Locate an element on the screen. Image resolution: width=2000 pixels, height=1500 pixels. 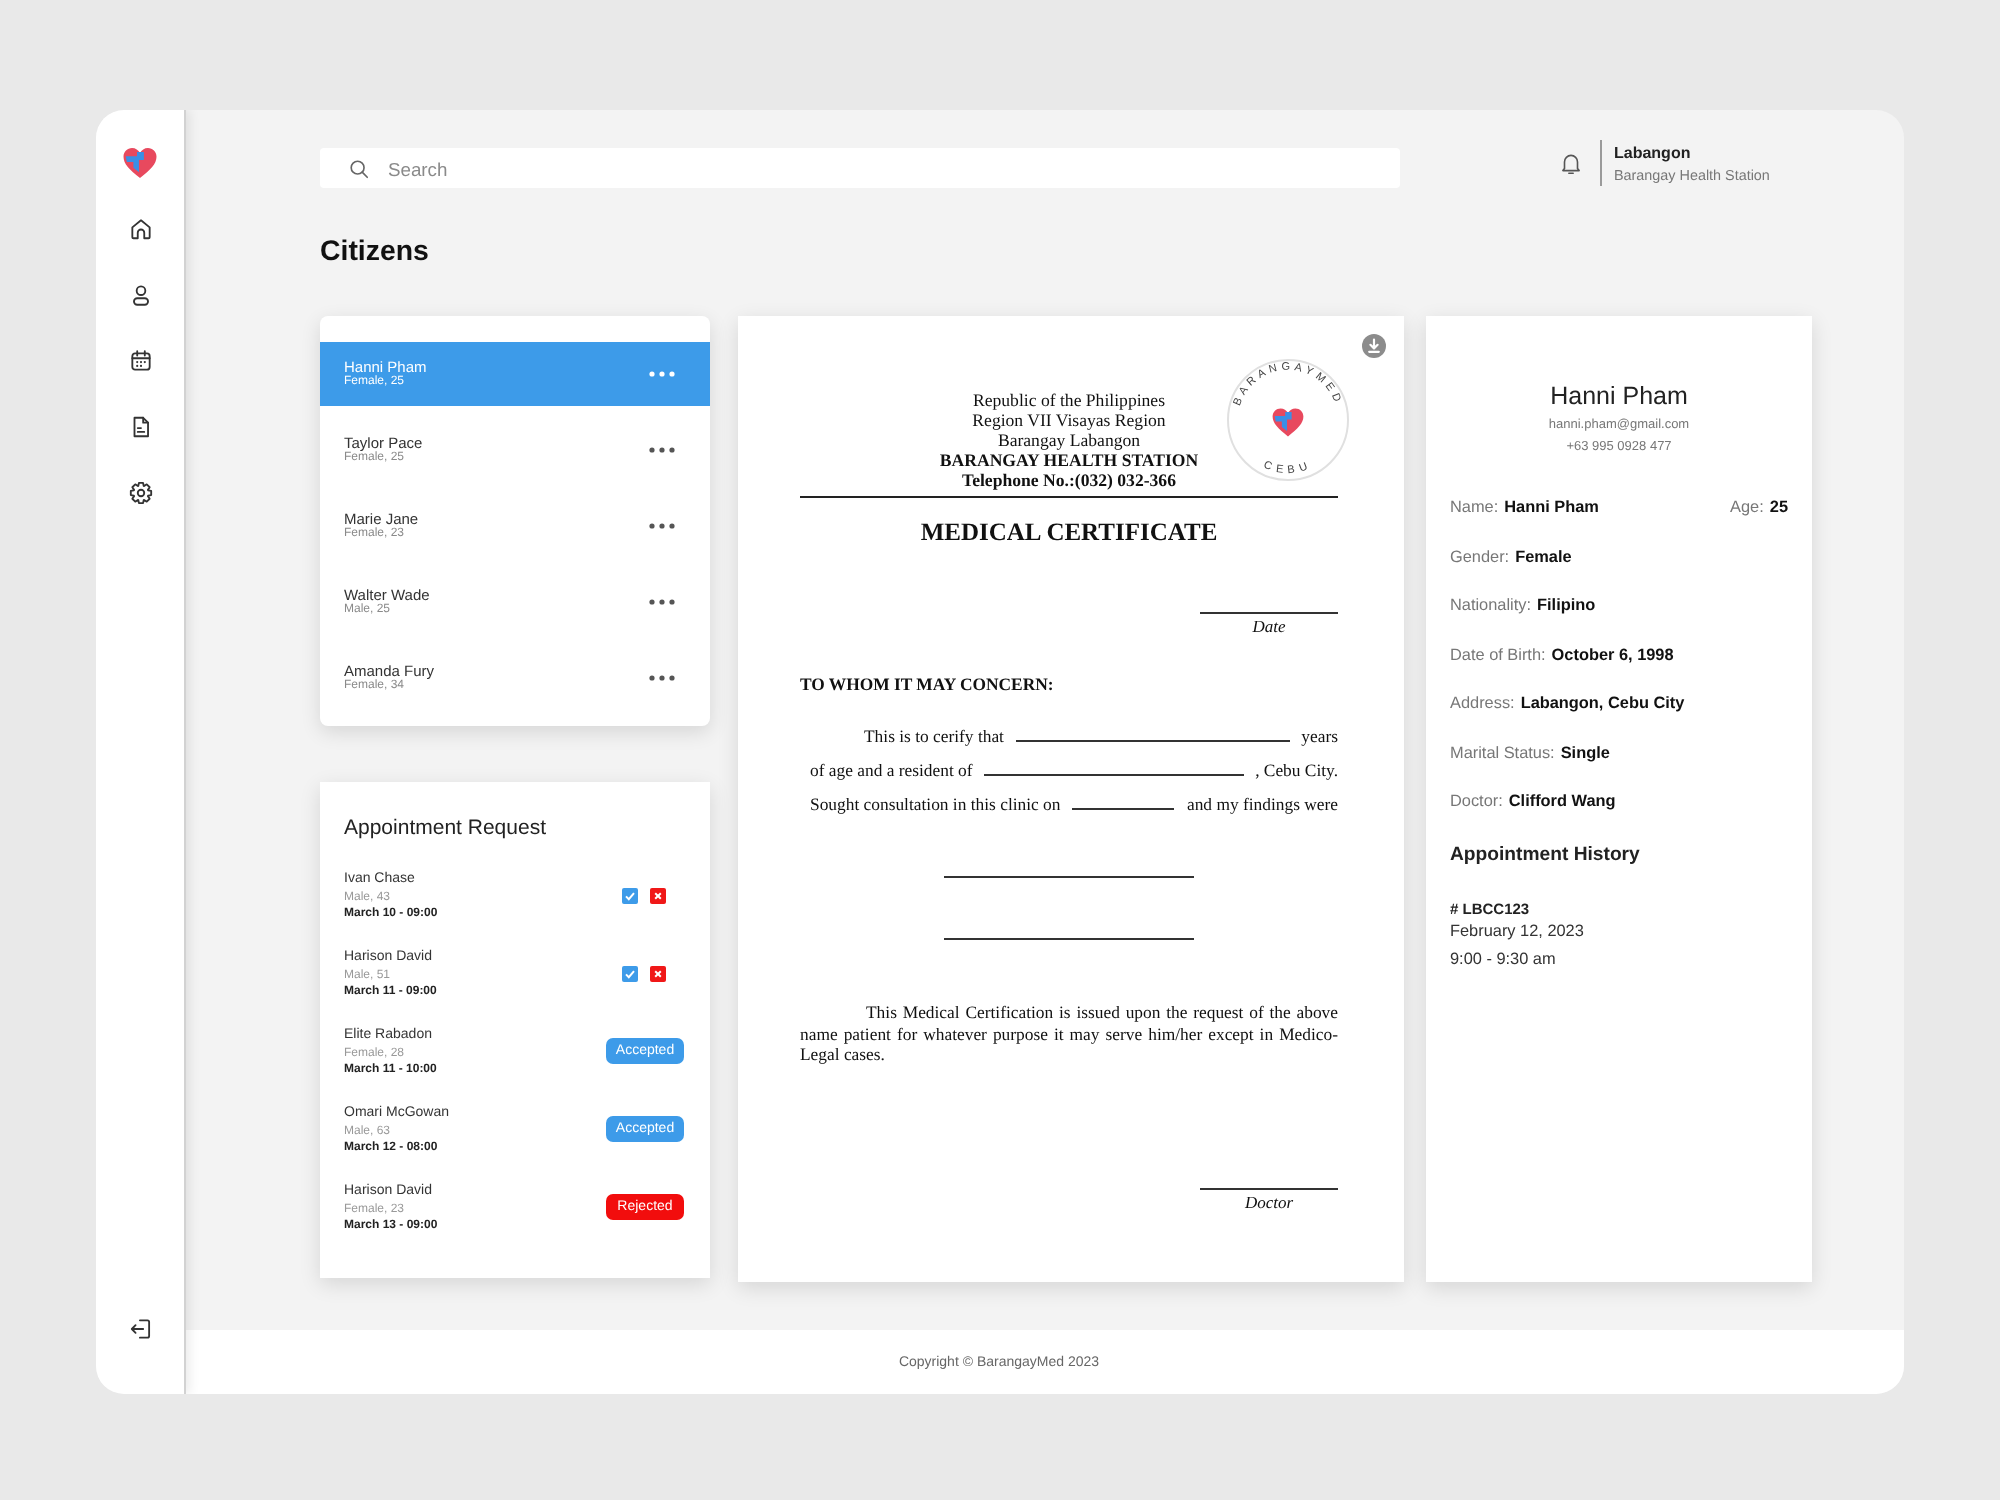
field-value: October 6, 1998 is located at coordinates (1612, 654).